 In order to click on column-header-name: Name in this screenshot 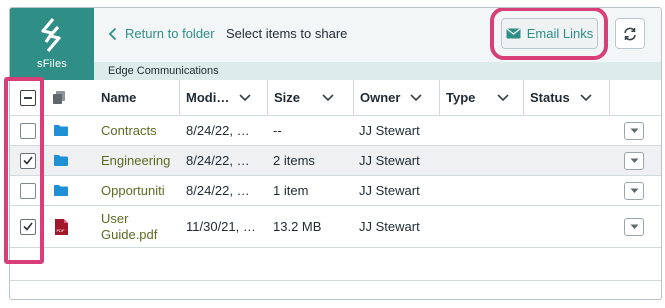, I will do `click(137, 97)`.